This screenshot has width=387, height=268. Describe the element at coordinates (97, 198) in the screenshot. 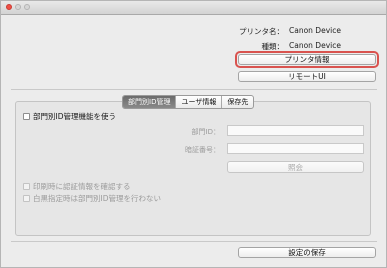

I see `bw-no-id-label: 白黒指定時は部門別ID管理を行わない` at that location.